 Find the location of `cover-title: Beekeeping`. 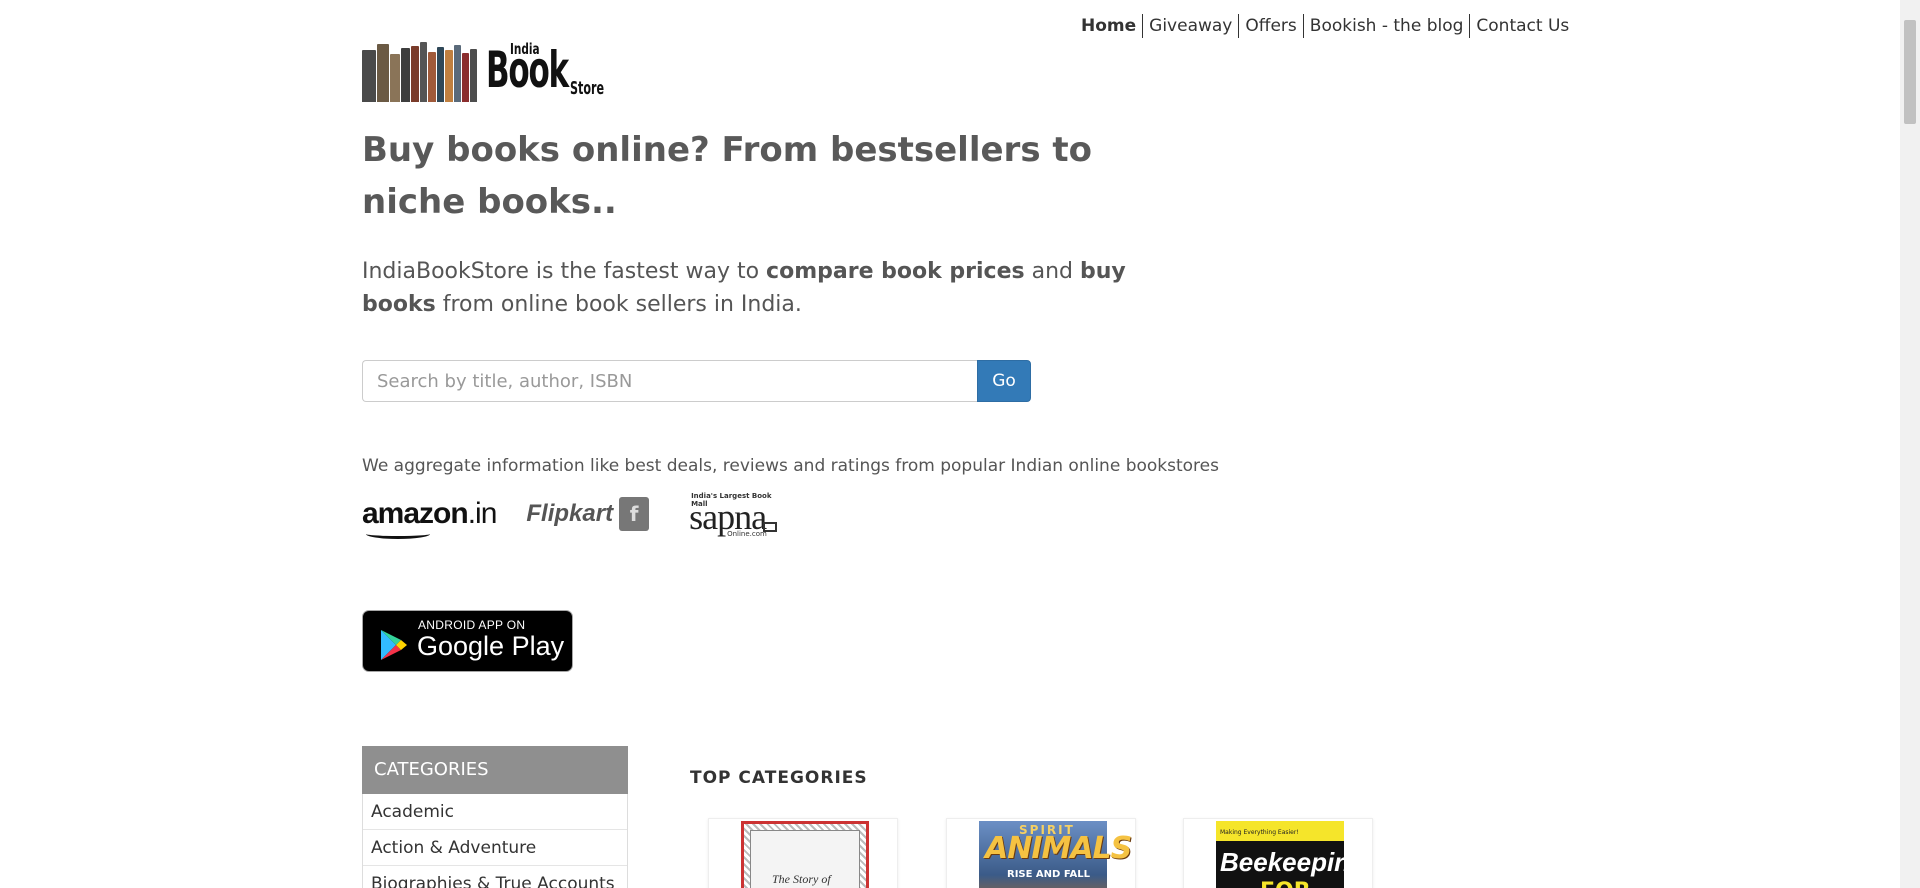

cover-title: Beekeeping is located at coordinates (1293, 862).